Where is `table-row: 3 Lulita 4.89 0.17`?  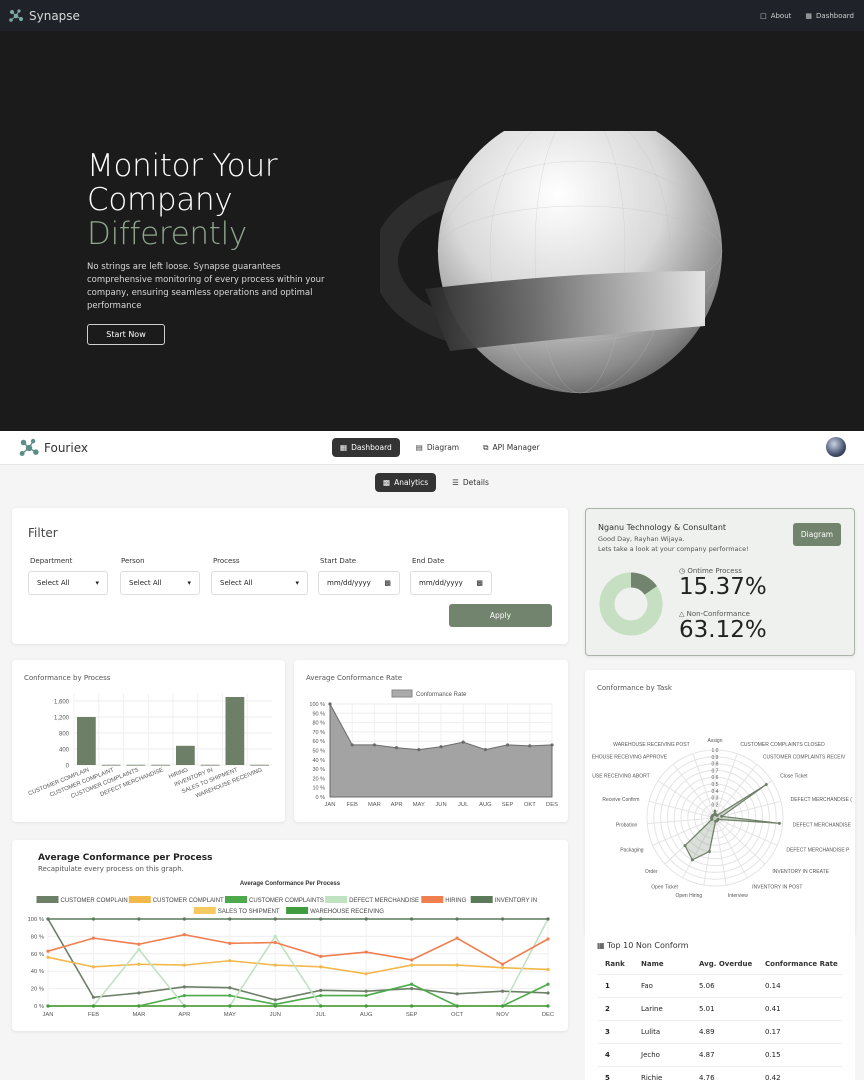
table-row: 3 Lulita 4.89 0.17 is located at coordinates (720, 1032).